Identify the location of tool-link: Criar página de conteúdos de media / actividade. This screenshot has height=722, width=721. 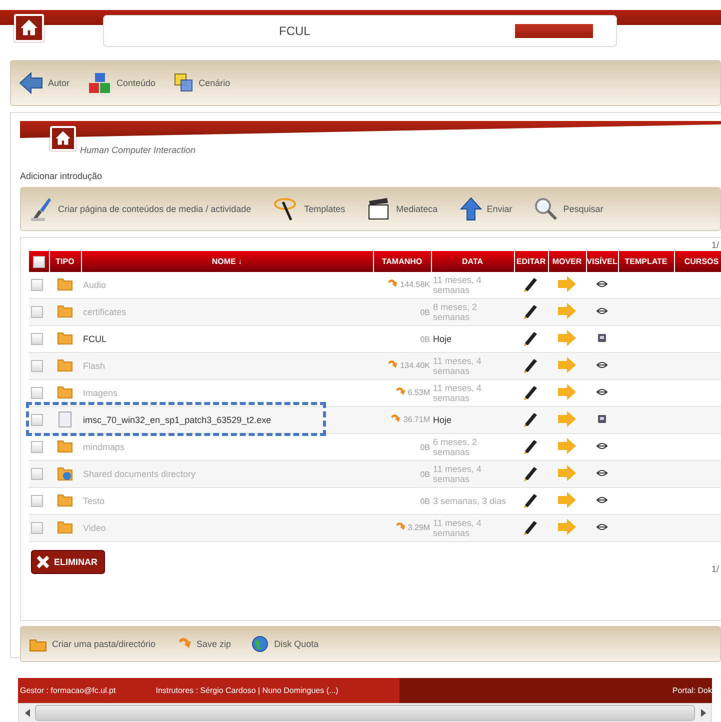
(155, 209).